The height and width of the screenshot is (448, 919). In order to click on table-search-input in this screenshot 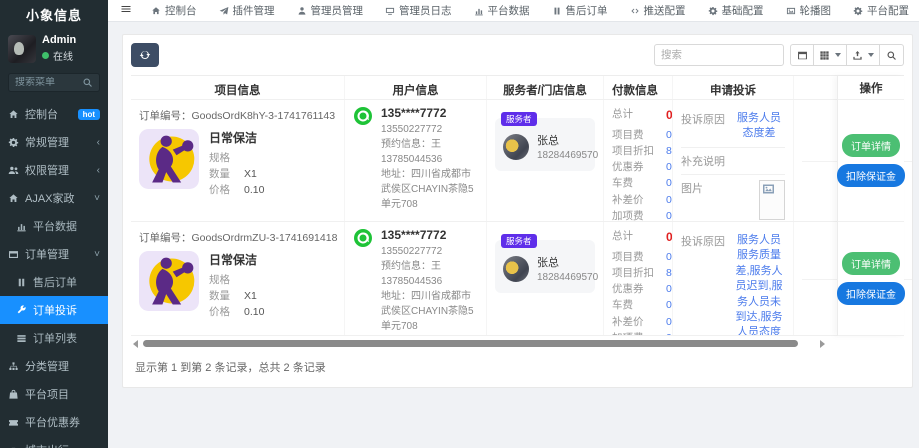, I will do `click(719, 55)`.